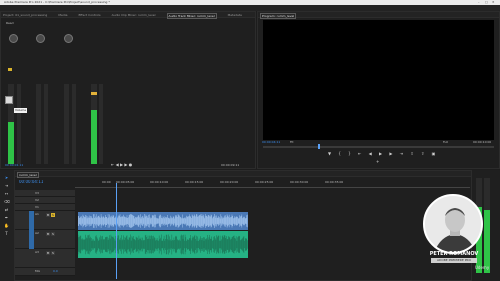  I want to click on quality-select: Full, so click(445, 142).